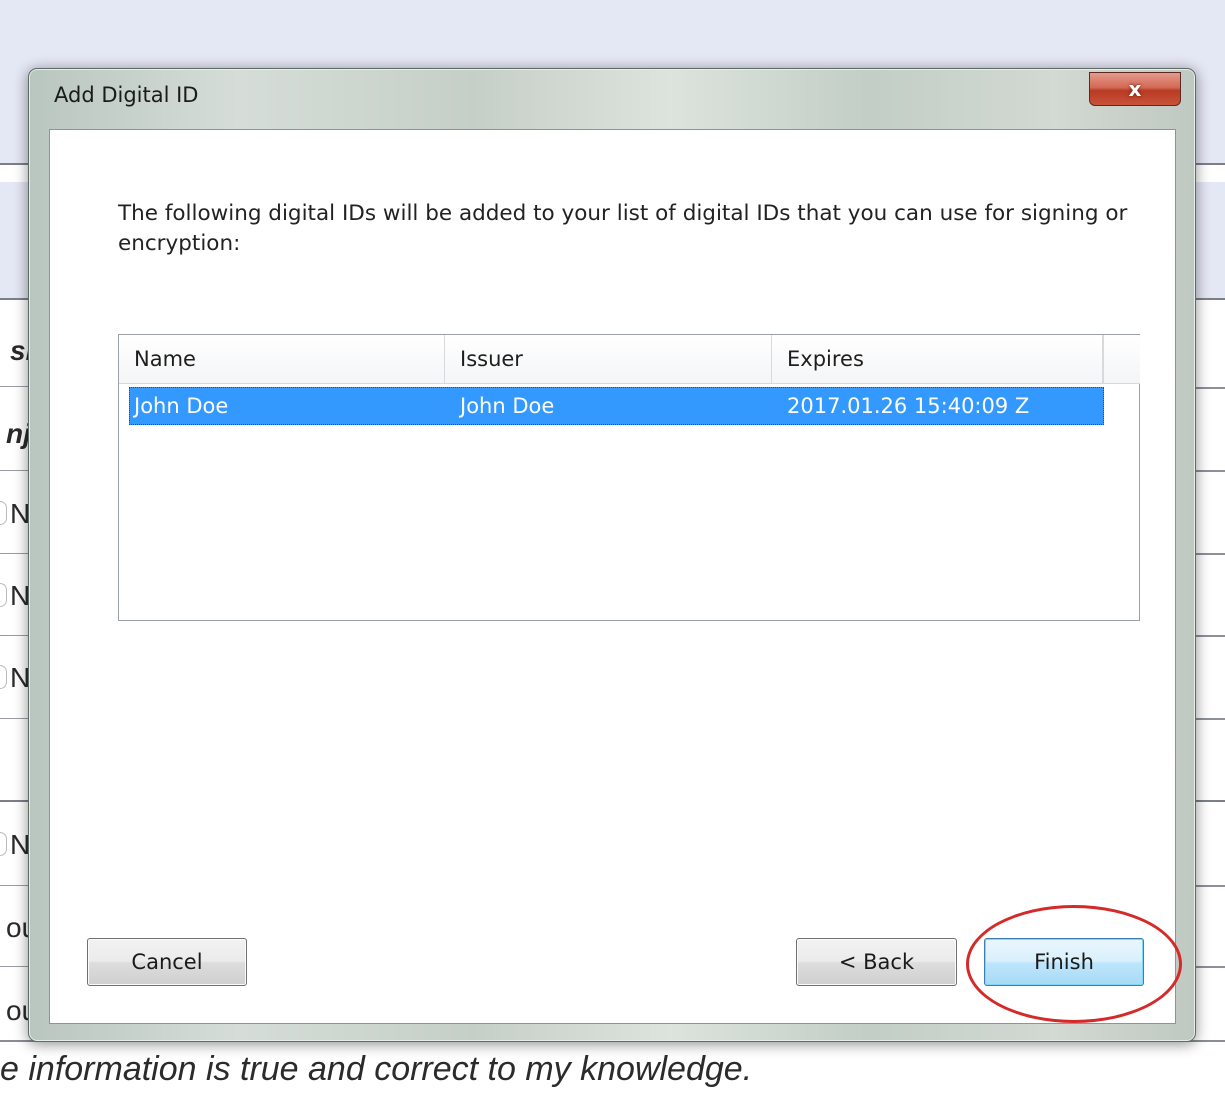  I want to click on finish-button: Finish, so click(1064, 962).